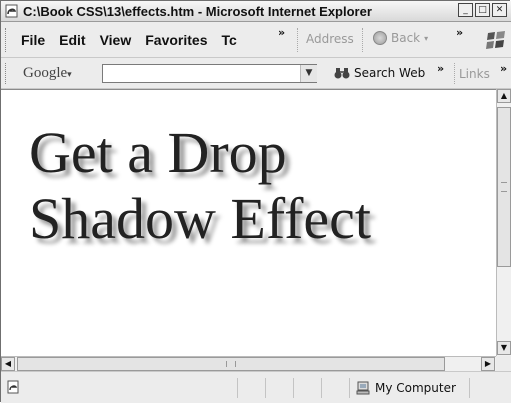  What do you see at coordinates (380, 38) in the screenshot?
I see `back-arrow-icon` at bounding box center [380, 38].